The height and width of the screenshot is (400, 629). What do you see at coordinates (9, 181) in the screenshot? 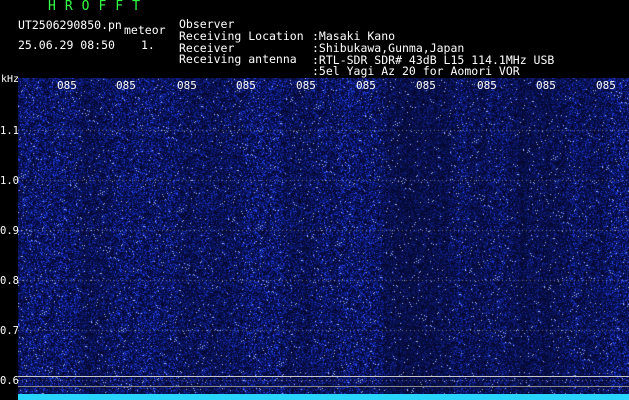
I see `y-tick-label: 1.0` at bounding box center [9, 181].